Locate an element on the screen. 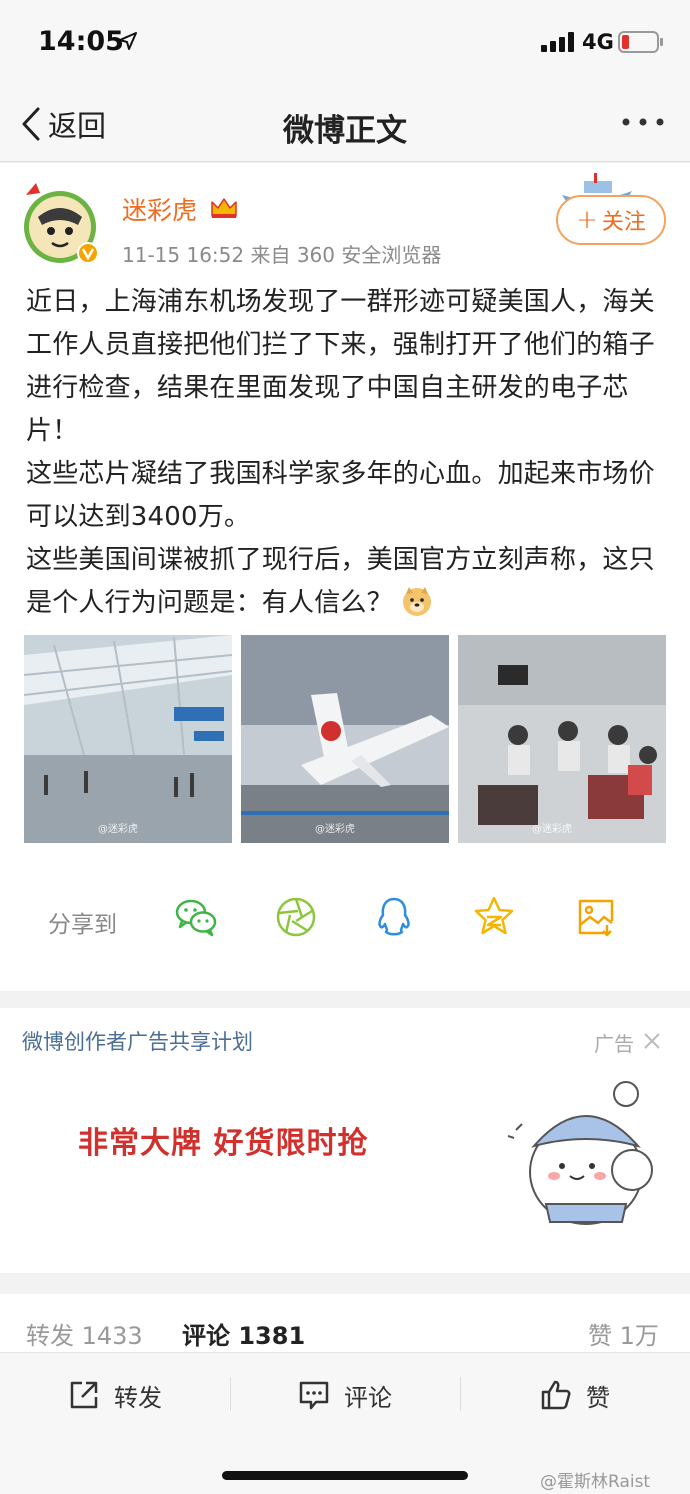  close-icon is located at coordinates (652, 1041).